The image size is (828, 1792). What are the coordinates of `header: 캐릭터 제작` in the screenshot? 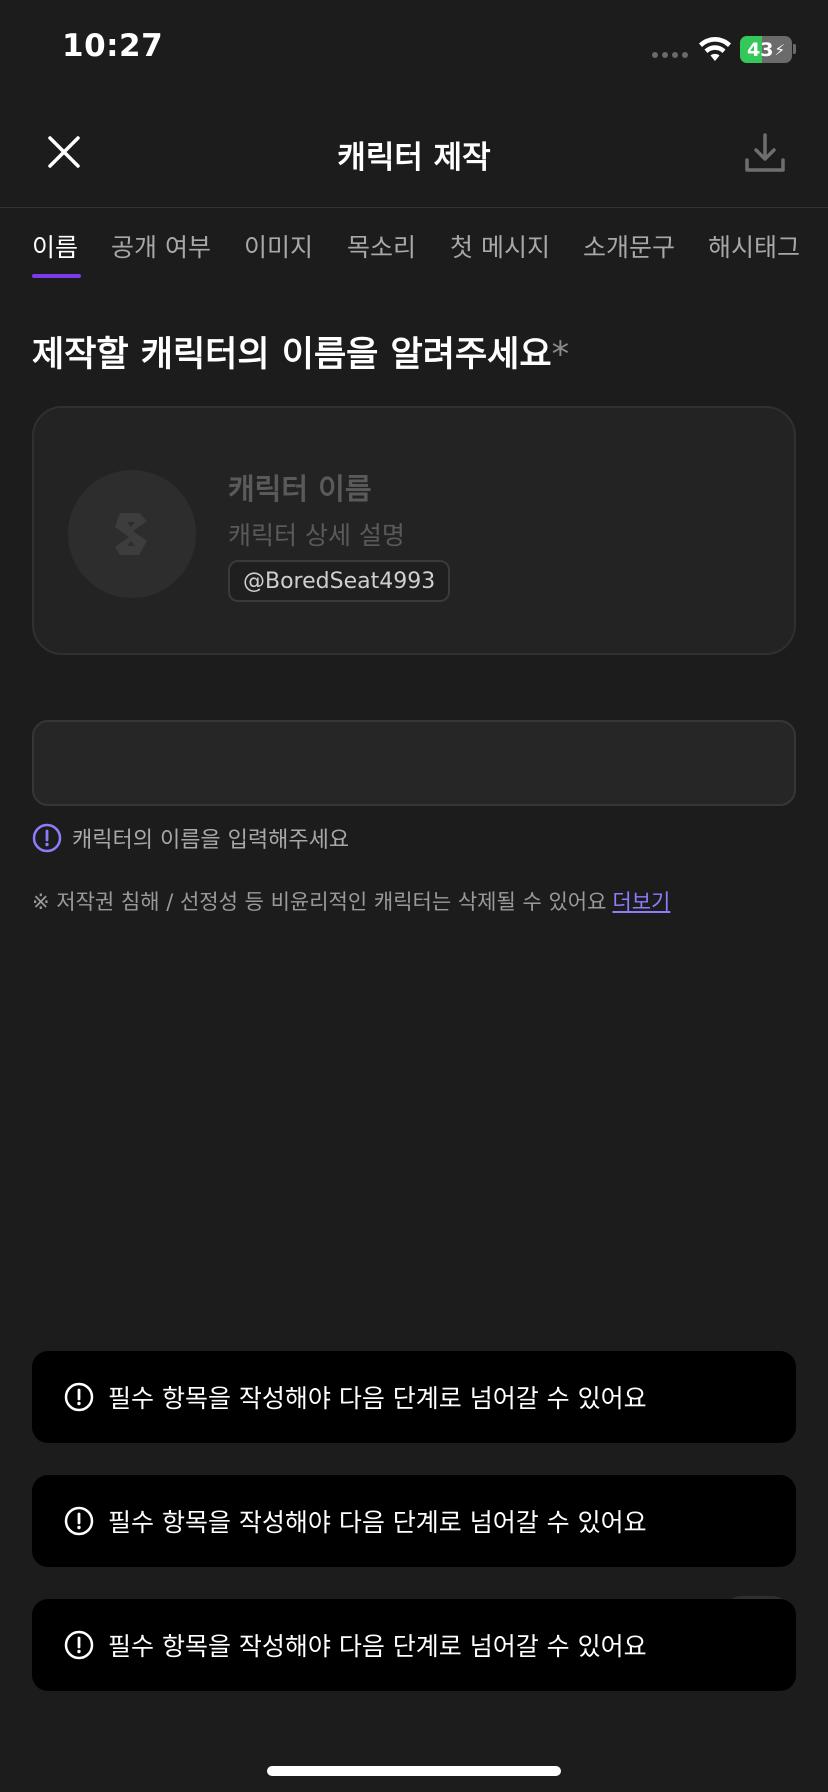 It's located at (414, 154).